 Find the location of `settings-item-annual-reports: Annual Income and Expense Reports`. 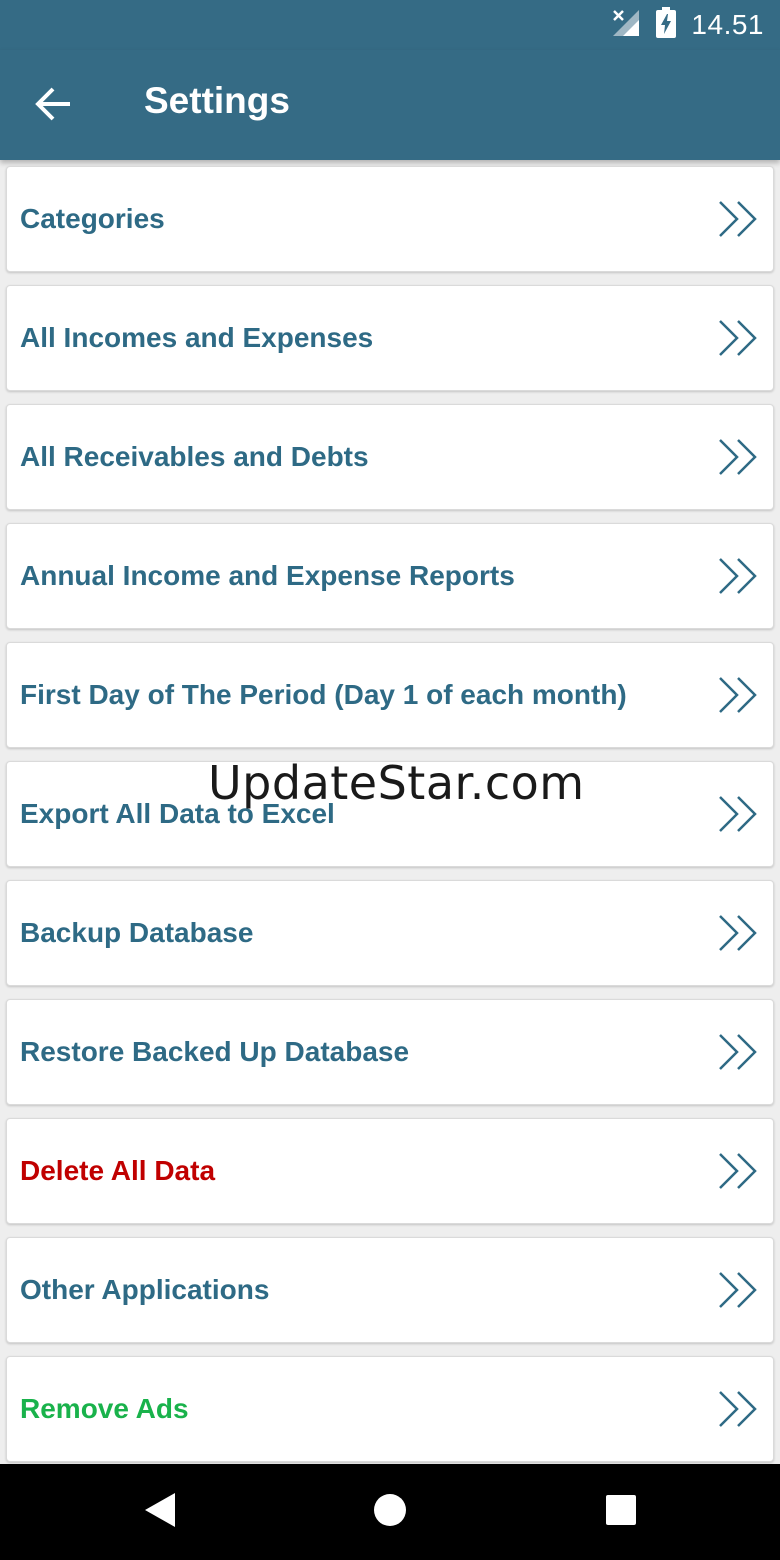

settings-item-annual-reports: Annual Income and Expense Reports is located at coordinates (390, 576).